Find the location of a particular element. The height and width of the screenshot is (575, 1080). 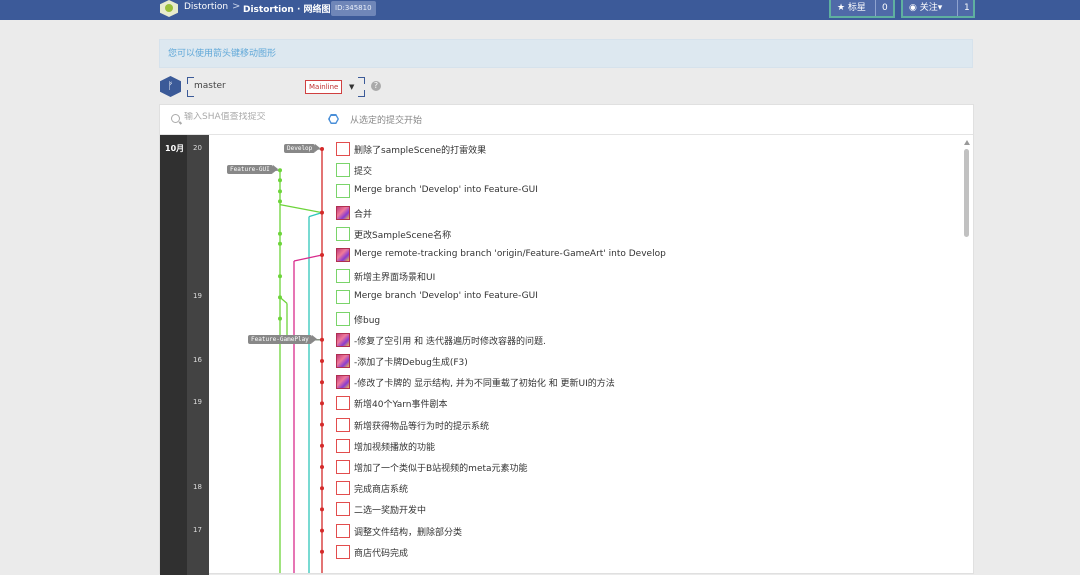

commit-message: -添加了卡牌Debug生成(F3) is located at coordinates (411, 361).